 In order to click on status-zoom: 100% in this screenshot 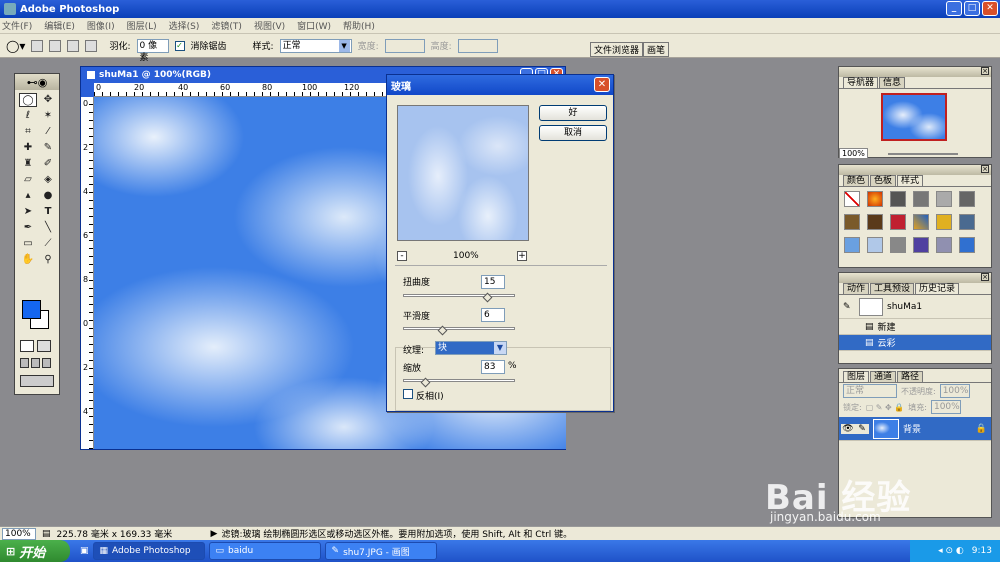, I will do `click(19, 533)`.